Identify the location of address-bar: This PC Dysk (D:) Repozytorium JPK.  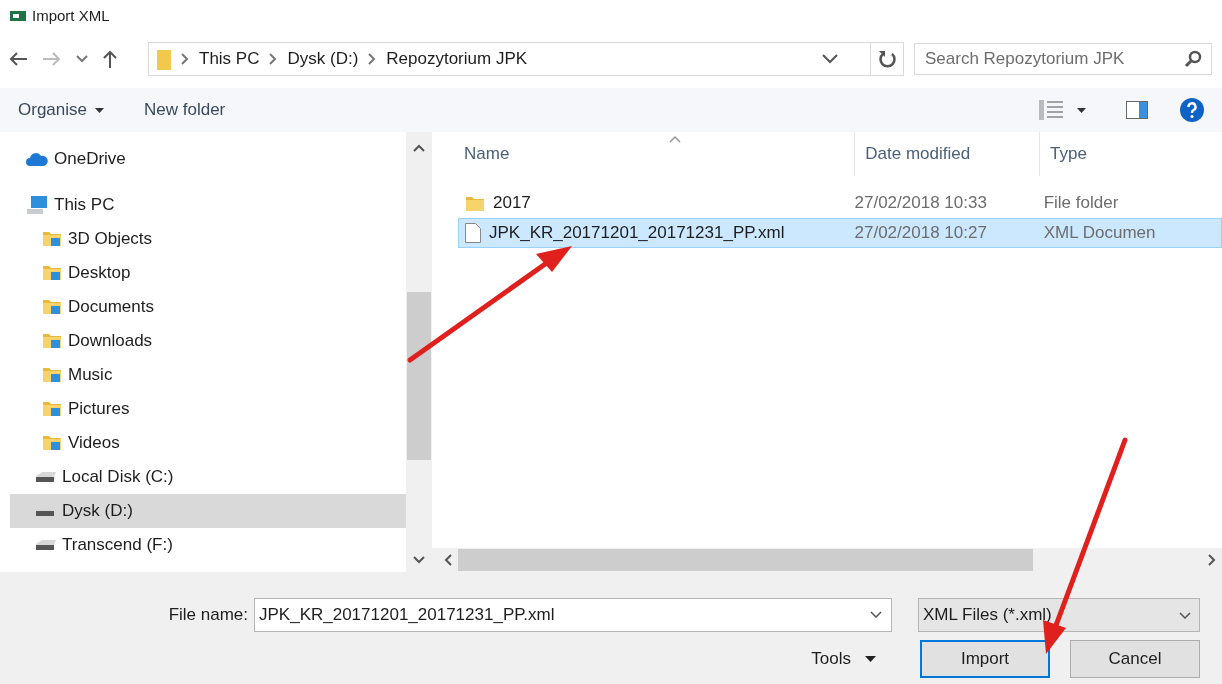
(509, 59).